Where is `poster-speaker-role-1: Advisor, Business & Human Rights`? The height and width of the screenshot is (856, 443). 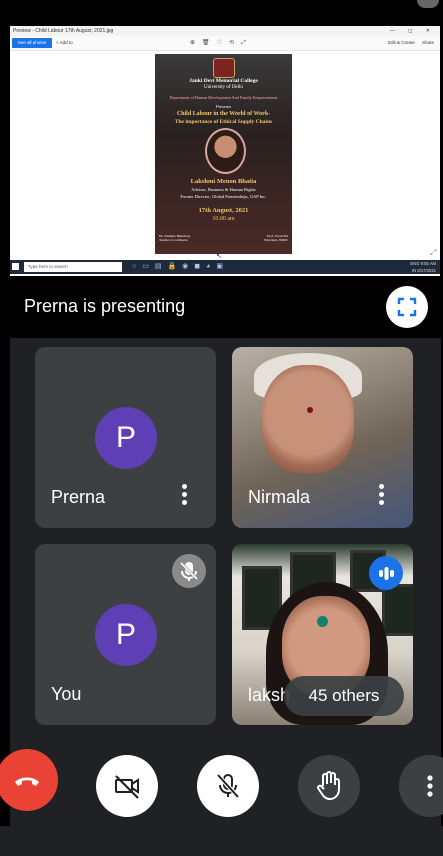 poster-speaker-role-1: Advisor, Business & Human Rights is located at coordinates (223, 189).